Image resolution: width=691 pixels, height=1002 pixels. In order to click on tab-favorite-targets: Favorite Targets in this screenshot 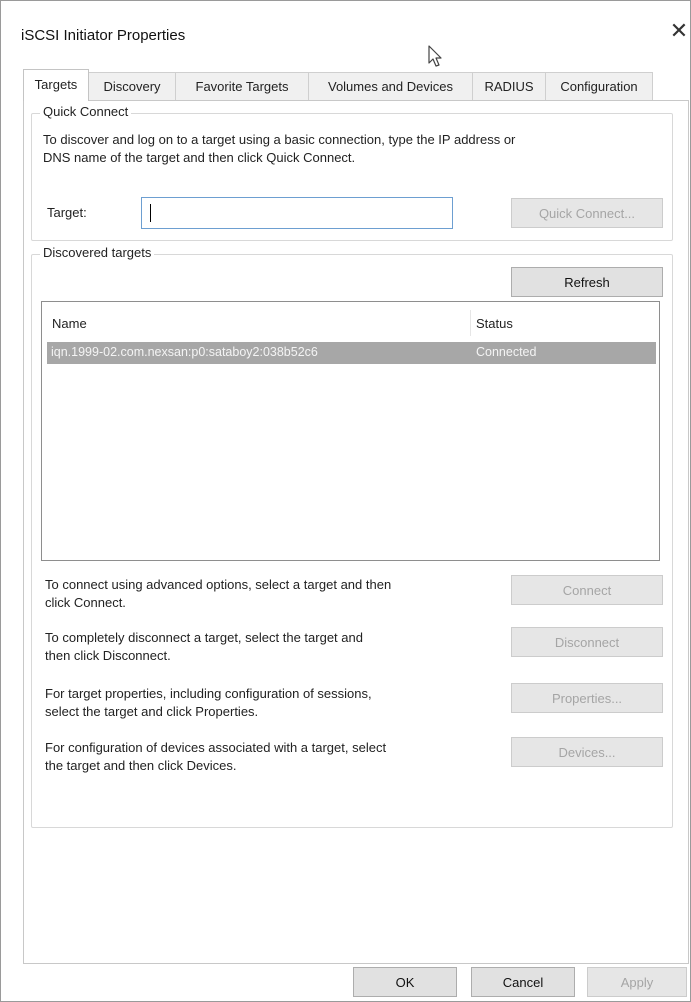, I will do `click(242, 86)`.